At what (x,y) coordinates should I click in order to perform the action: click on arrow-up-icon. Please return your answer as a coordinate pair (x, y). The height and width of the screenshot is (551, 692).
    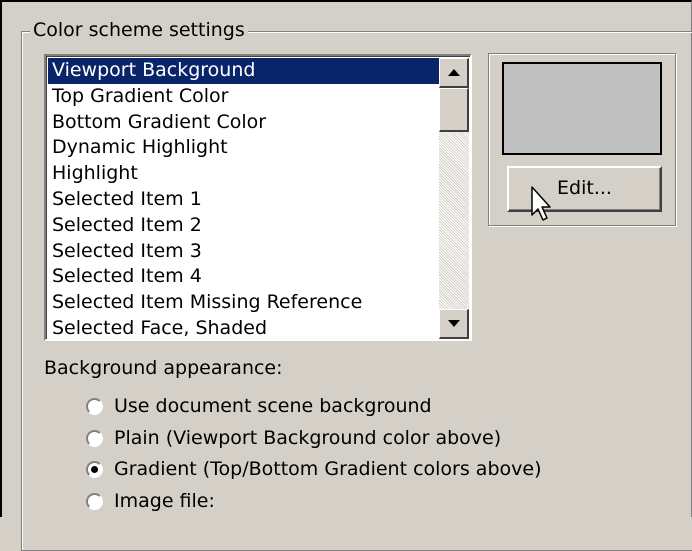
    Looking at the image, I should click on (453, 72).